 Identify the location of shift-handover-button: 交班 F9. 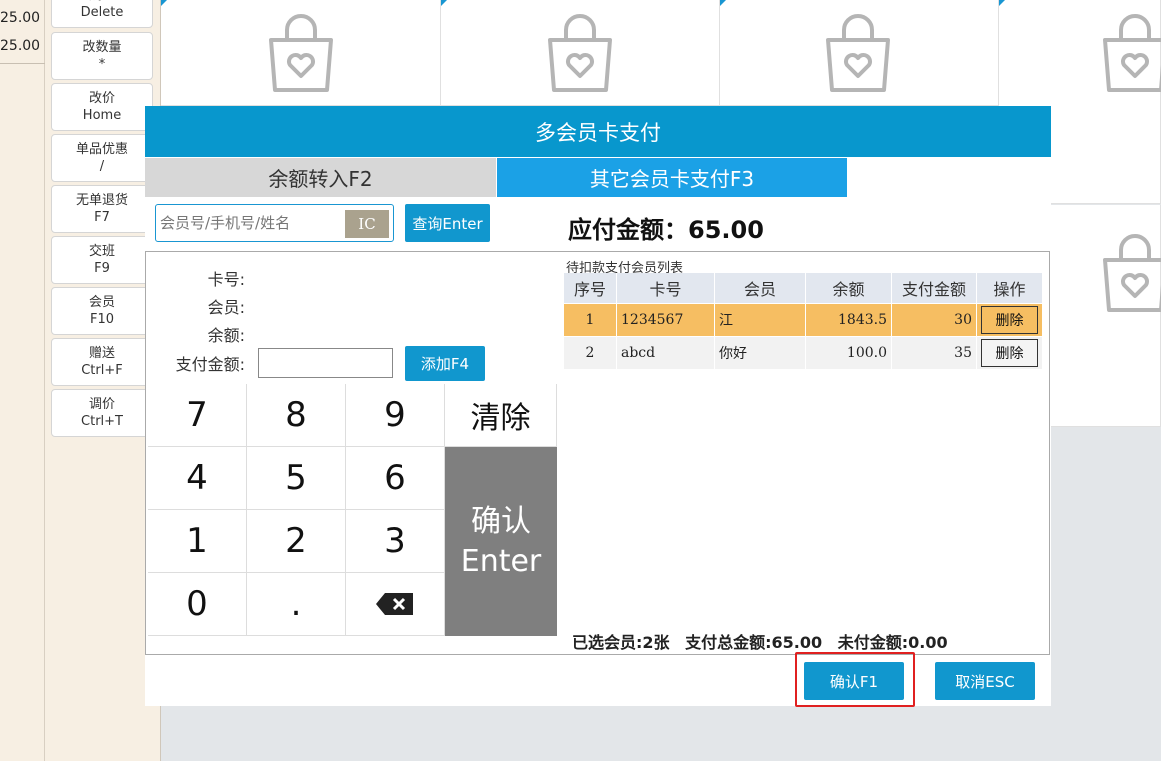
(102, 260).